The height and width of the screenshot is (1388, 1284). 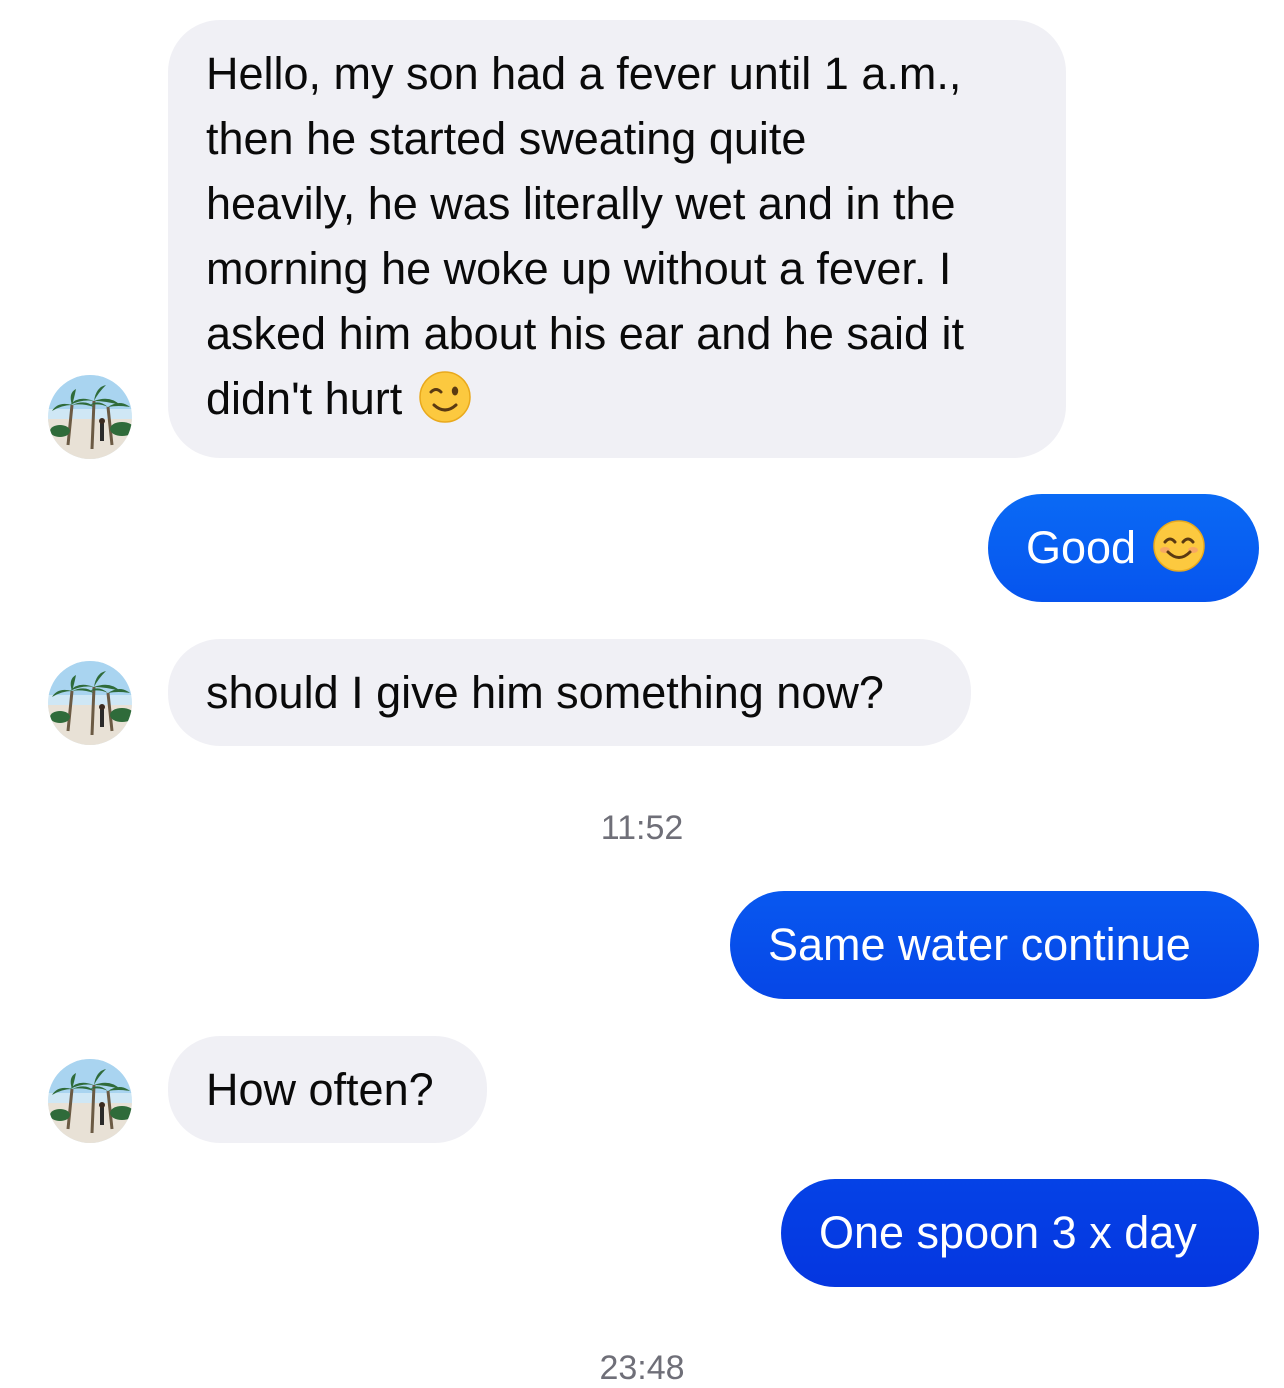 I want to click on message-line: heavily, he was literally wet and in the, so click(x=581, y=203).